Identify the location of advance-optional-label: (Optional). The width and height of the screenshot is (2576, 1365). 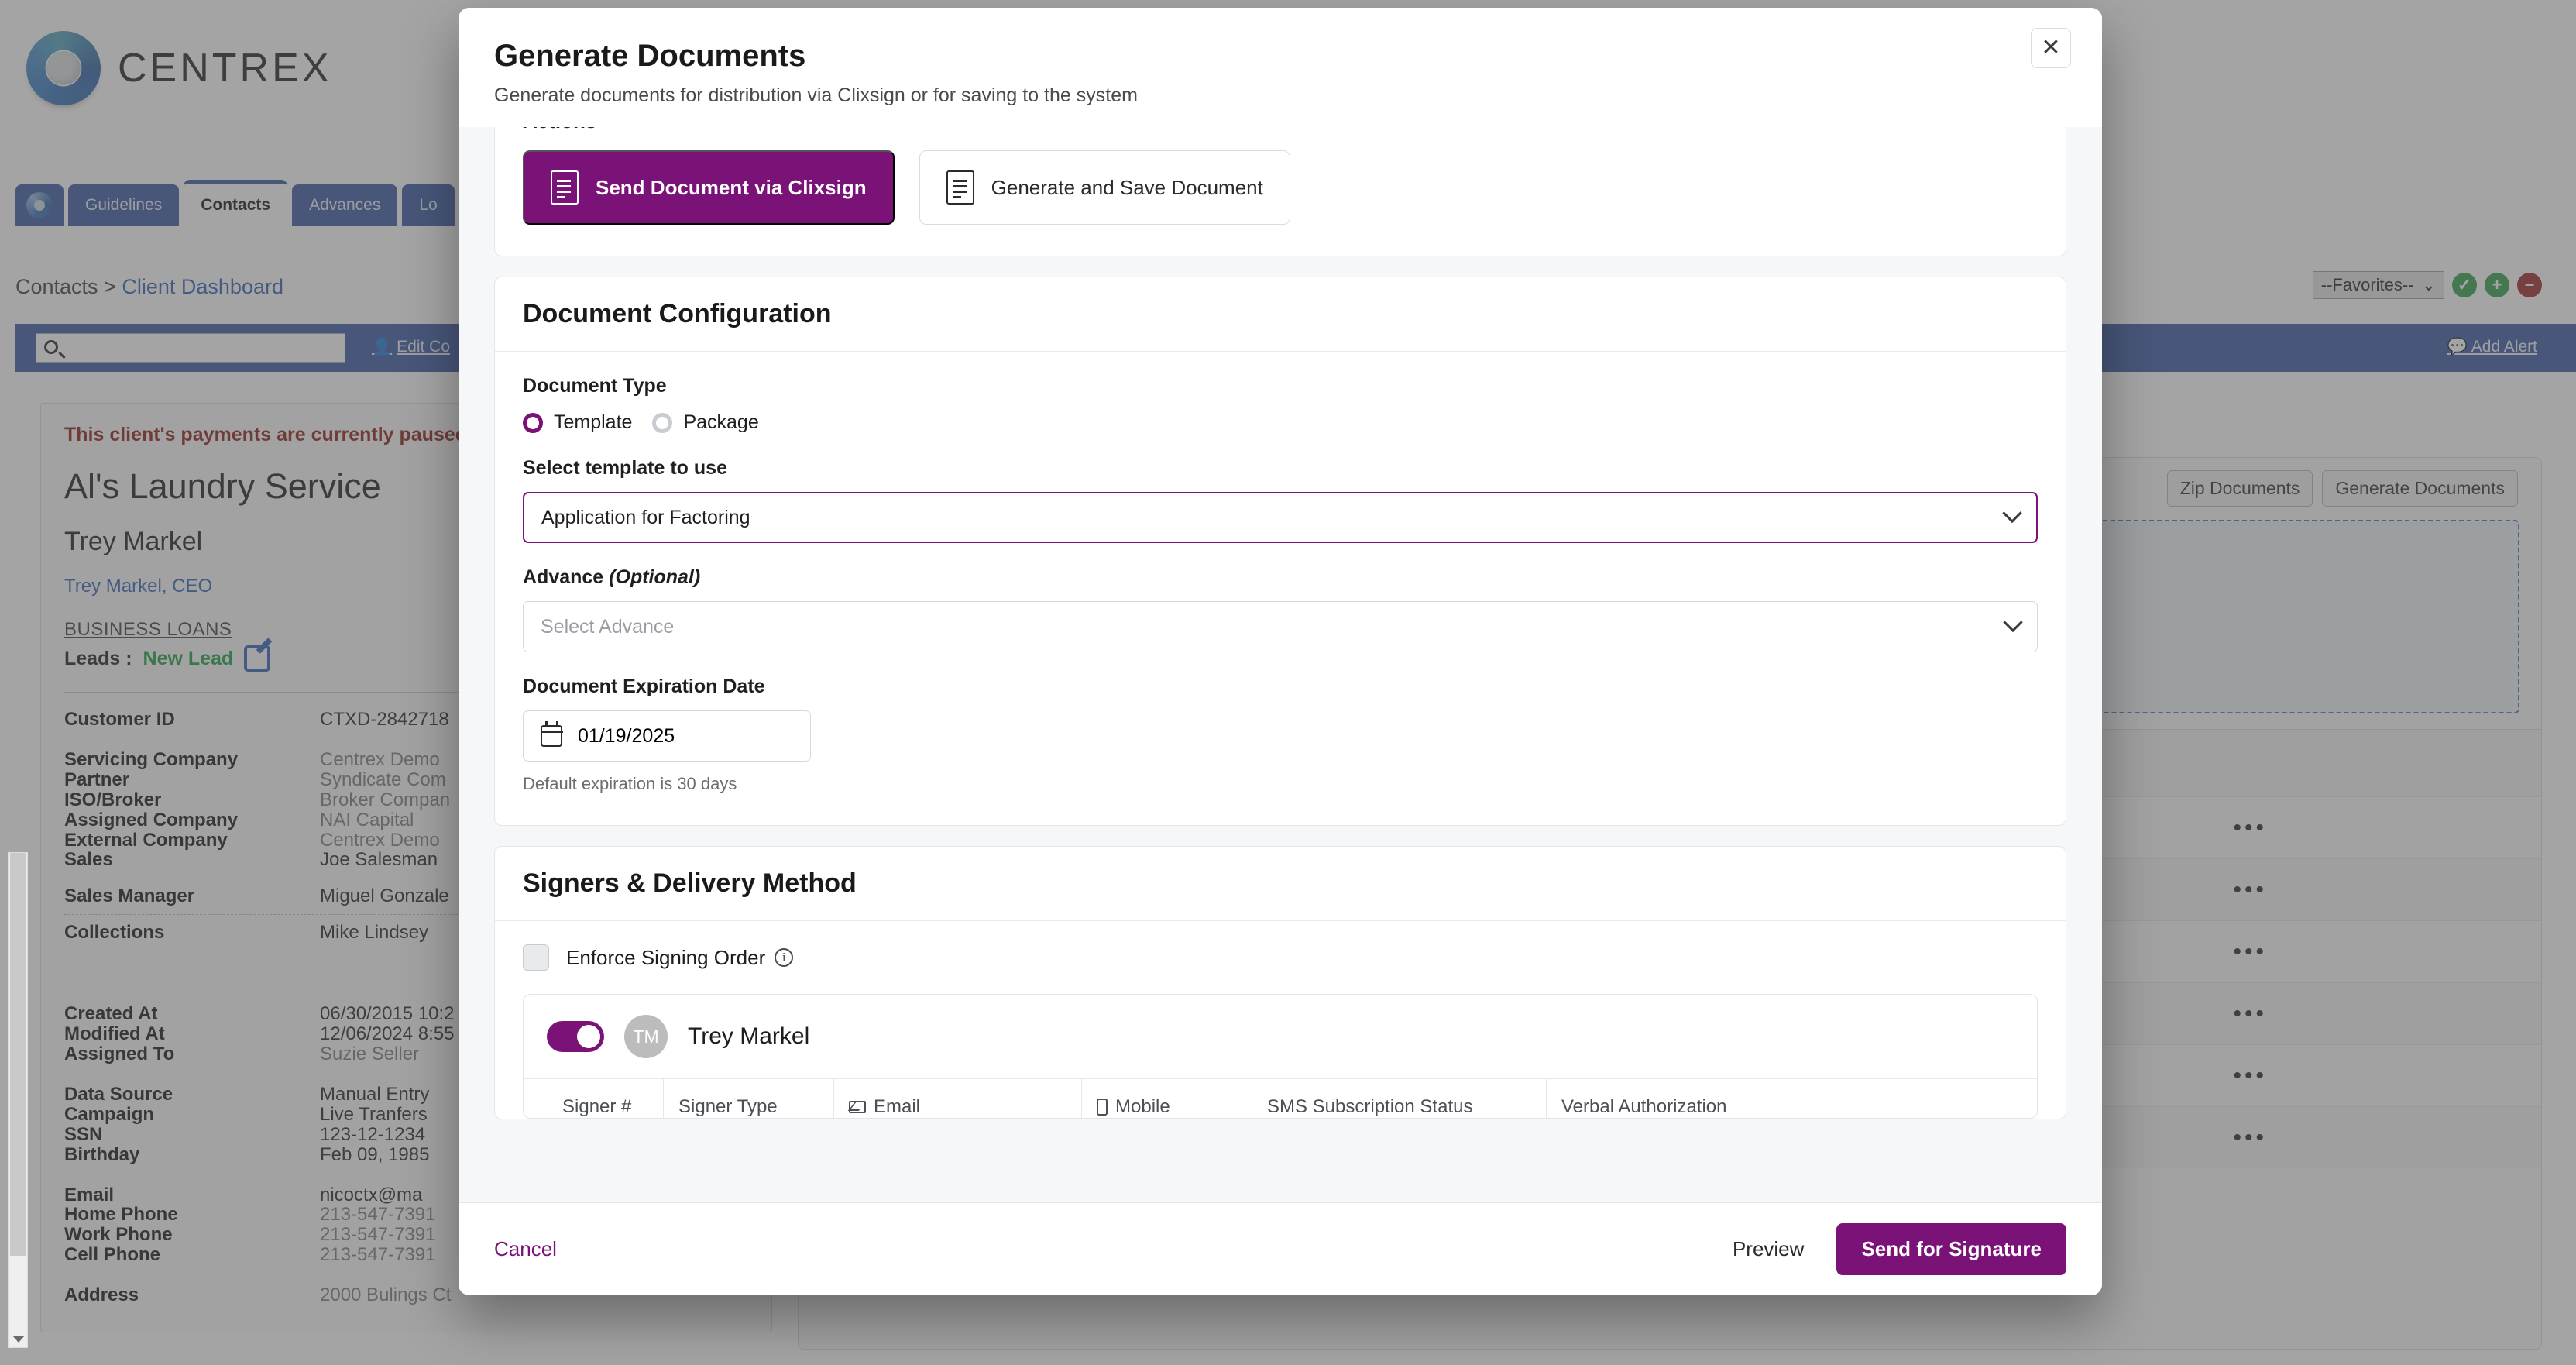
(655, 577).